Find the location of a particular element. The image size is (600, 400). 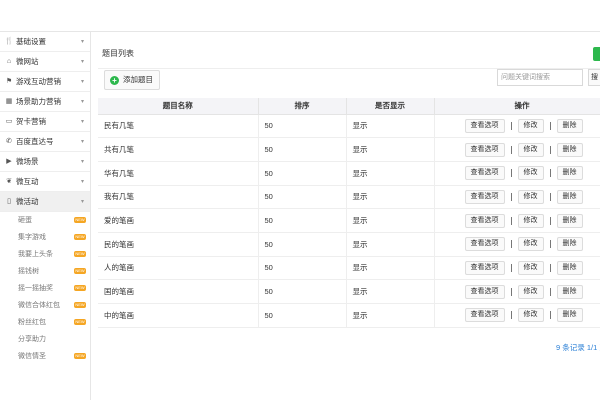

sidebar-subitem: 摇一摇抽奖 NEW is located at coordinates (45, 288).